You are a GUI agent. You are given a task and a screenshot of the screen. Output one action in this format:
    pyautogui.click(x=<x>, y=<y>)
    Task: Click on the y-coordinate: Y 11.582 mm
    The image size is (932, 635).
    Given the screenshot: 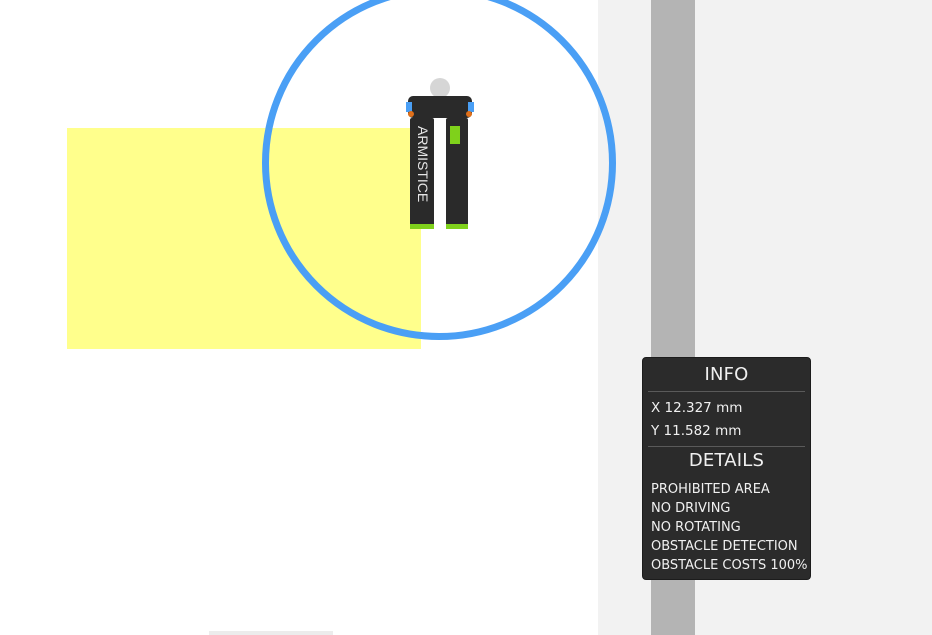 What is the action you would take?
    pyautogui.click(x=696, y=431)
    